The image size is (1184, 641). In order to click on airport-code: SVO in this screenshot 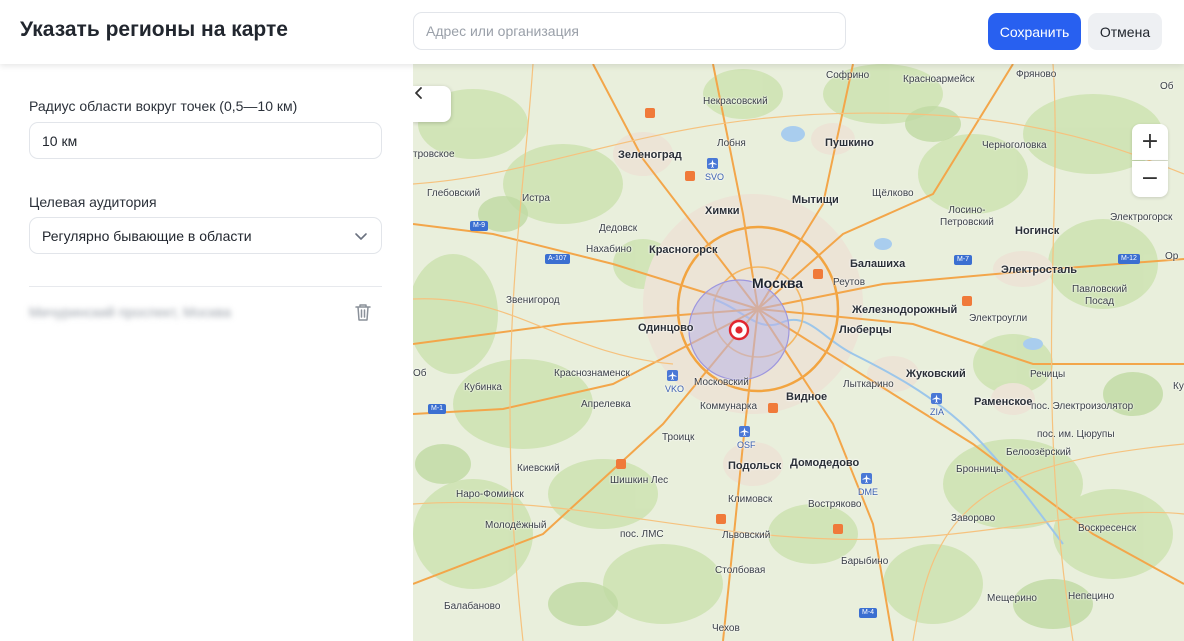, I will do `click(715, 177)`.